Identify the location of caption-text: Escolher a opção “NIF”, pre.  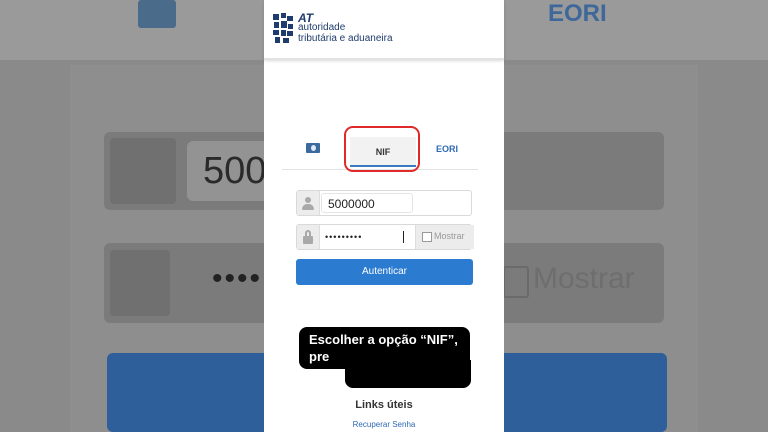
(383, 348).